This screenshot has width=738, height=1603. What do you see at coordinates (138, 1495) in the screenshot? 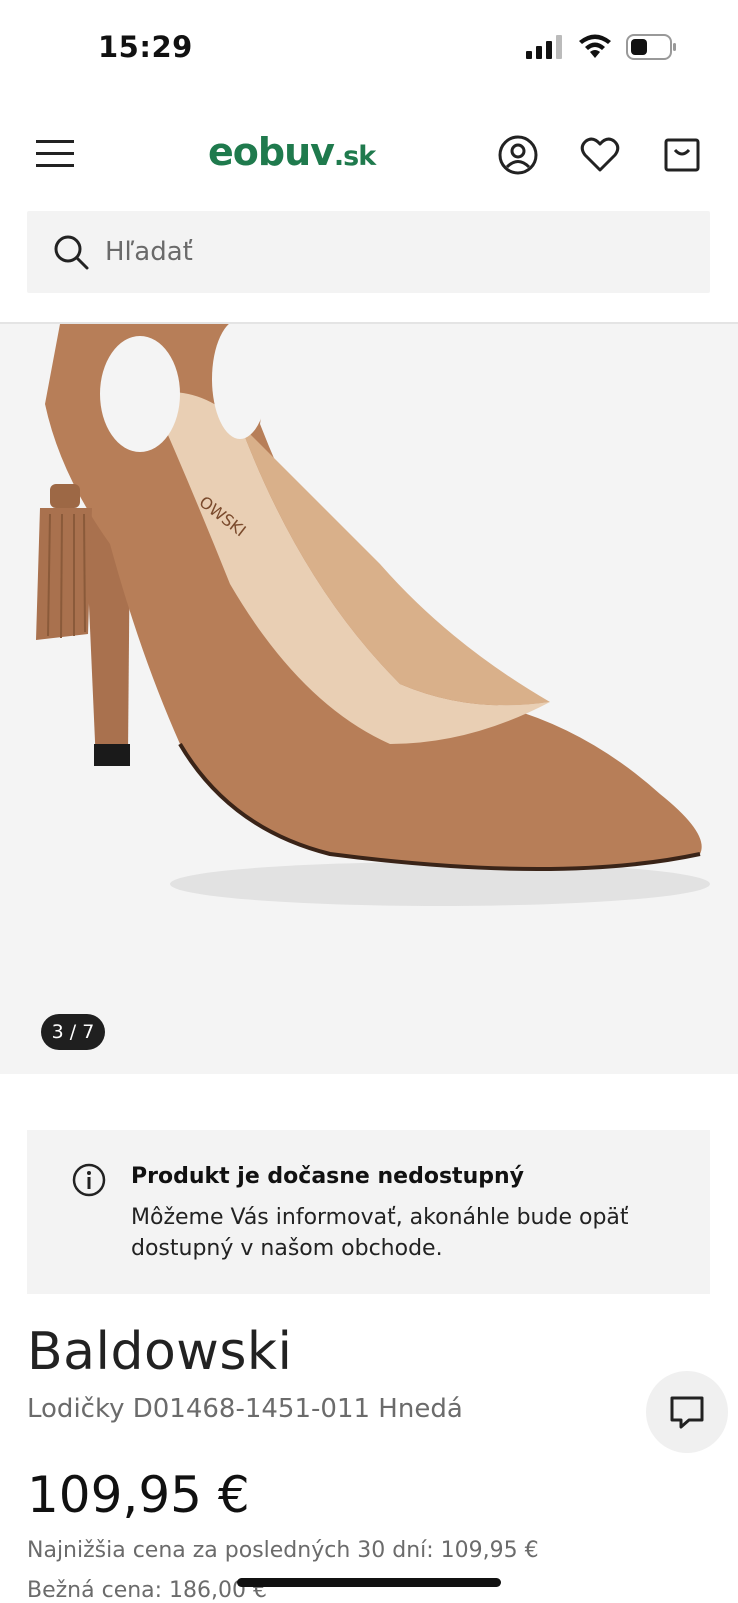
I see `product-price: 109,95 €` at bounding box center [138, 1495].